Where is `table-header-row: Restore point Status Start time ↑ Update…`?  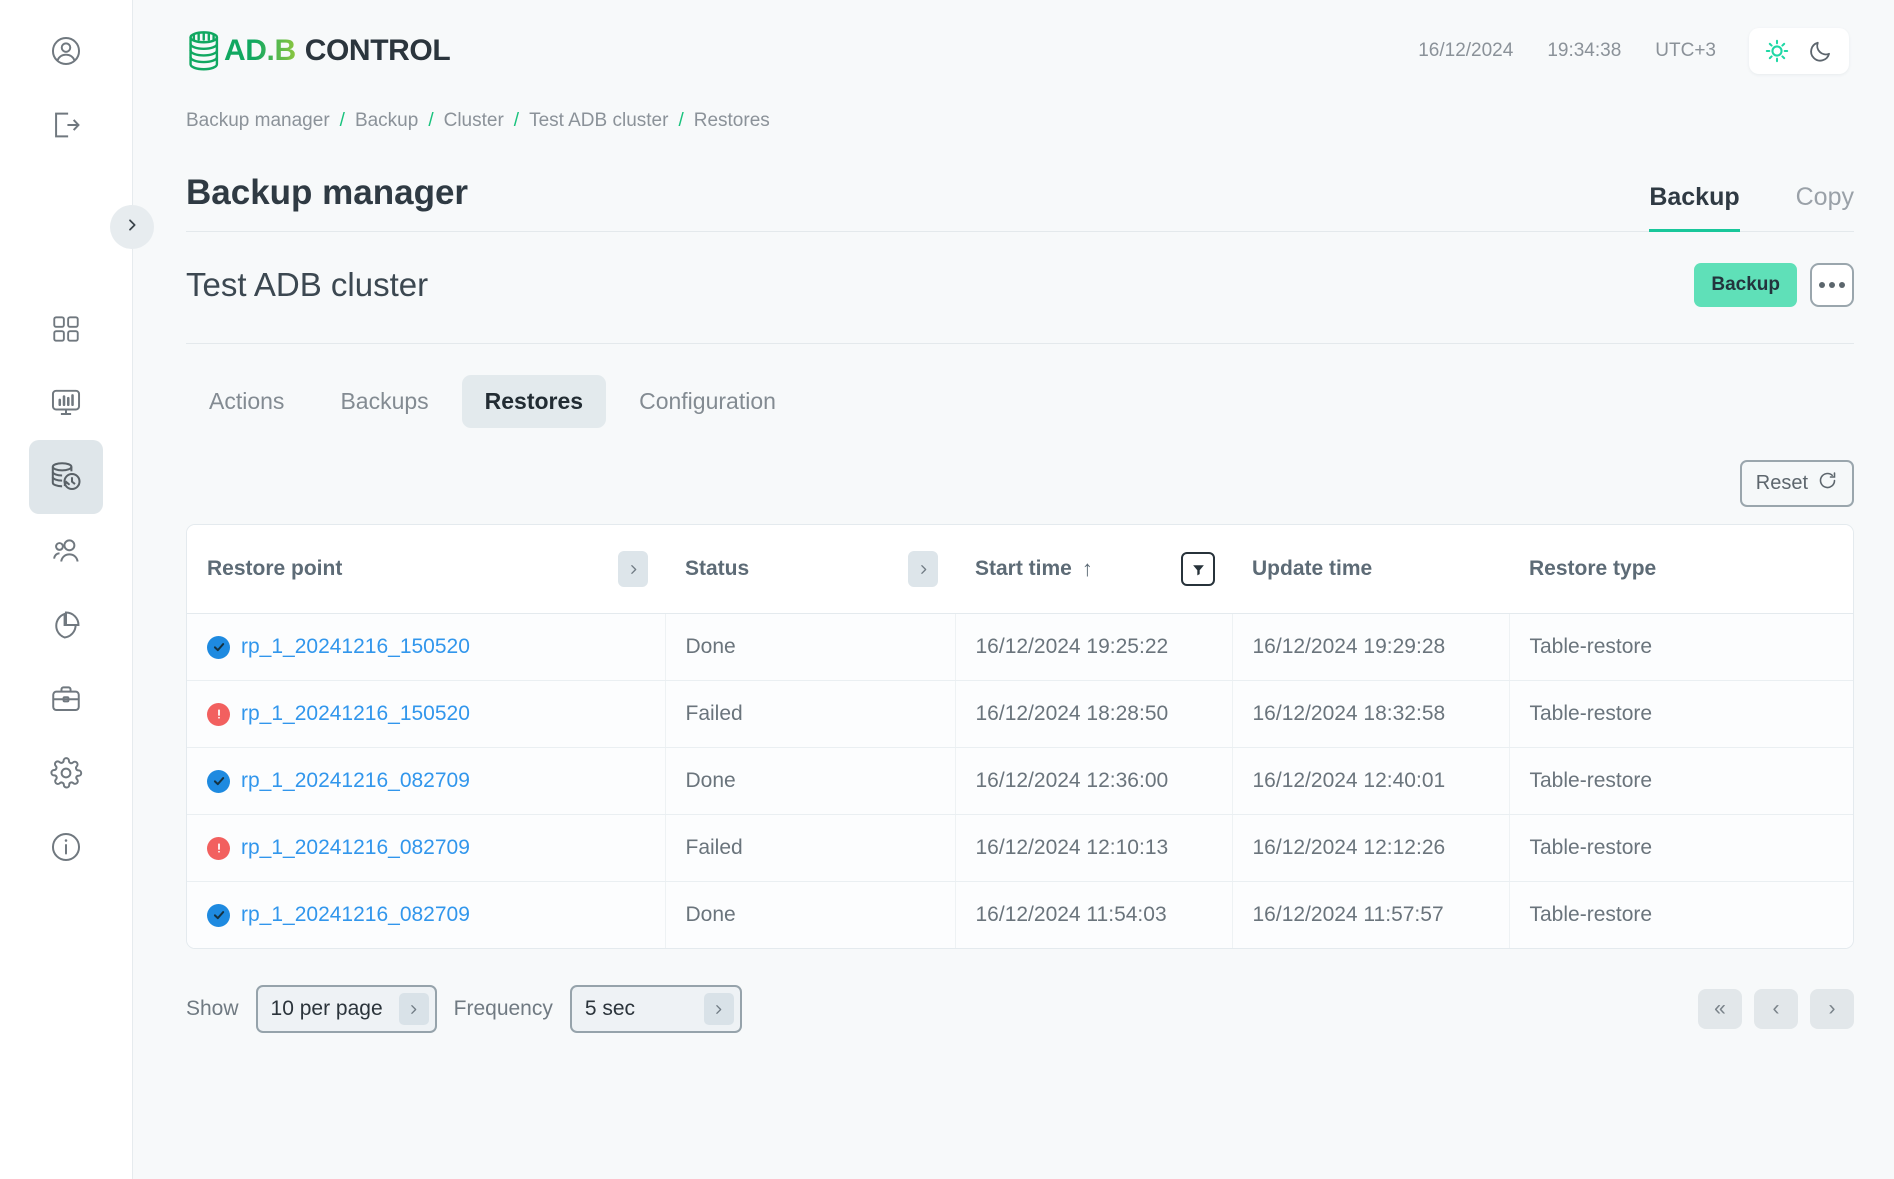 table-header-row: Restore point Status Start time ↑ Update… is located at coordinates (1020, 569).